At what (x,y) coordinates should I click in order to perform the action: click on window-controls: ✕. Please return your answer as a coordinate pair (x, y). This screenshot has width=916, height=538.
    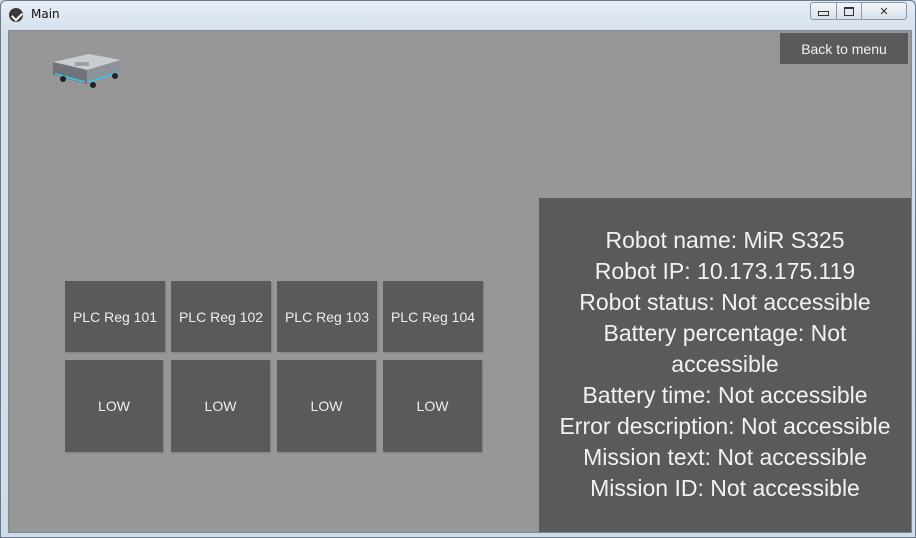
    Looking at the image, I should click on (858, 11).